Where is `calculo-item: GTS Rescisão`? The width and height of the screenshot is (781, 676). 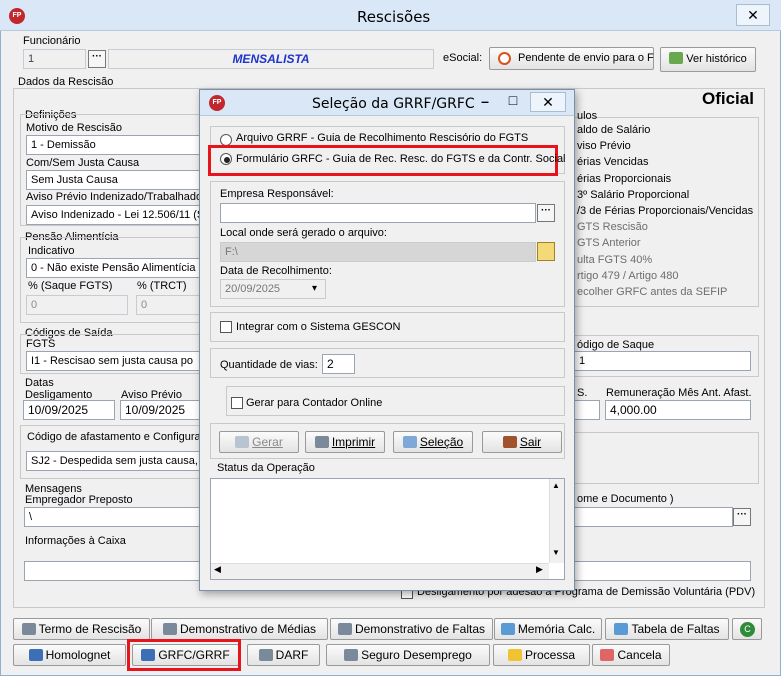 calculo-item: GTS Rescisão is located at coordinates (669, 229).